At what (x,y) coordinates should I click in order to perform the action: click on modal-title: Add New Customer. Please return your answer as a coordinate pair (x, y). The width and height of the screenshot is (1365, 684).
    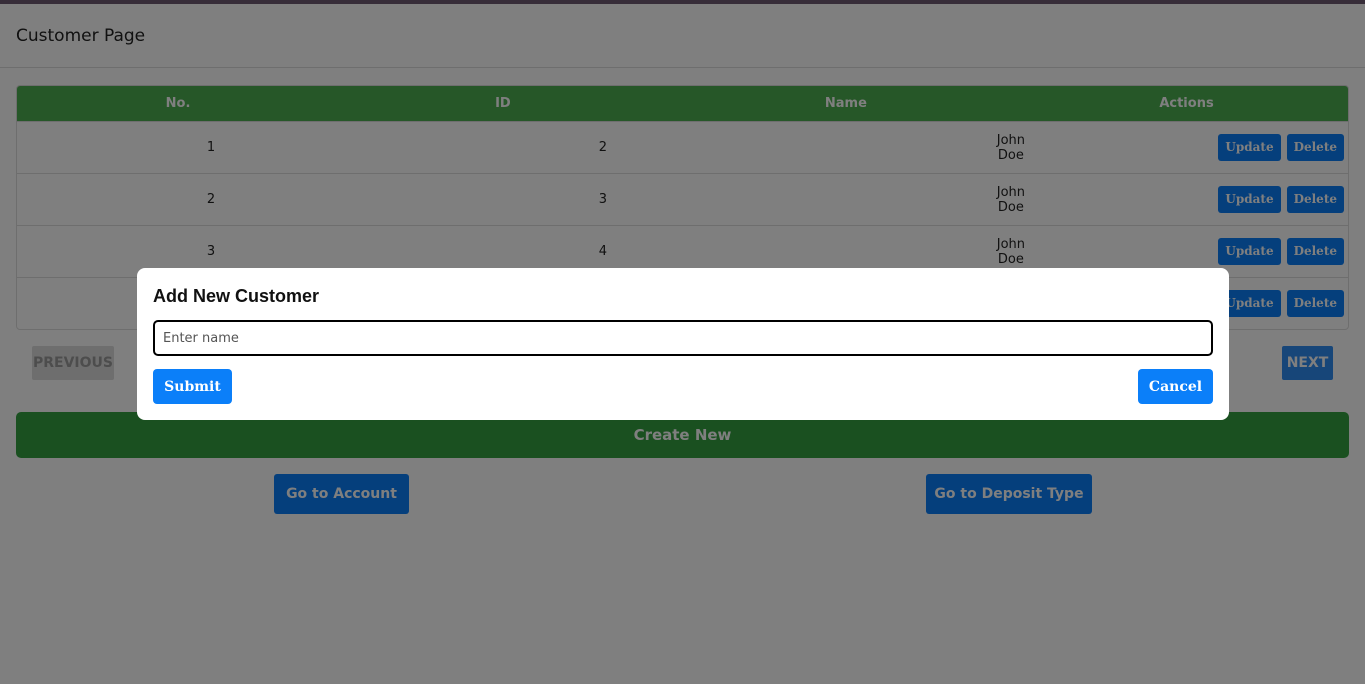
    Looking at the image, I should click on (236, 296).